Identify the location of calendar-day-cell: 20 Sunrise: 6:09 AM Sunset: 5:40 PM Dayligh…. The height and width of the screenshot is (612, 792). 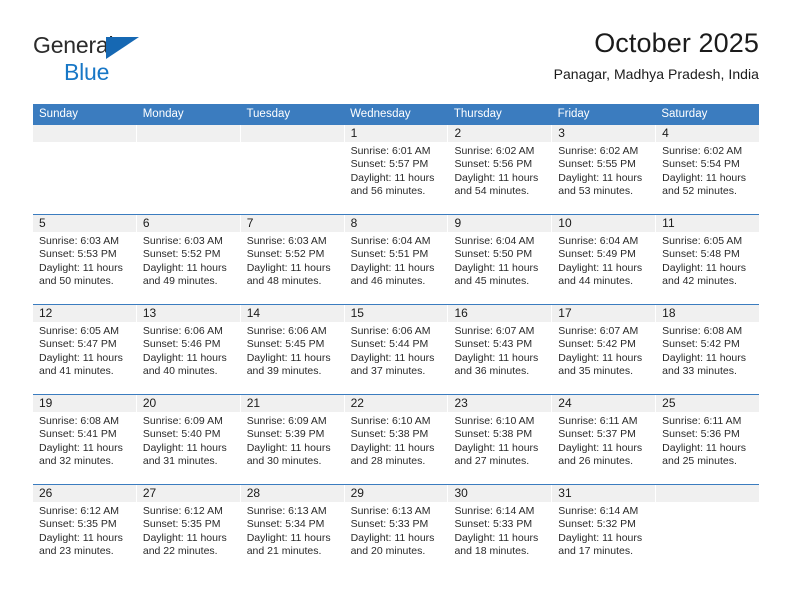
(188, 439).